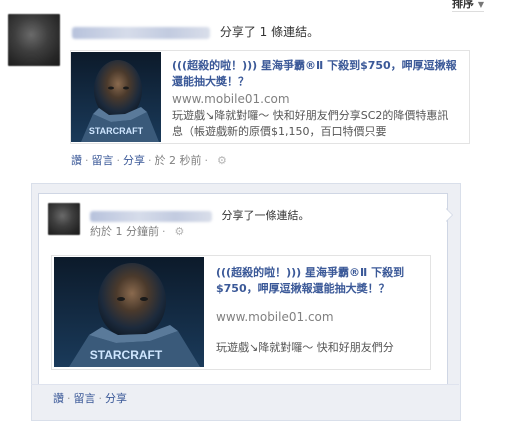 The image size is (510, 424). I want to click on sort-label: 排序, so click(463, 5).